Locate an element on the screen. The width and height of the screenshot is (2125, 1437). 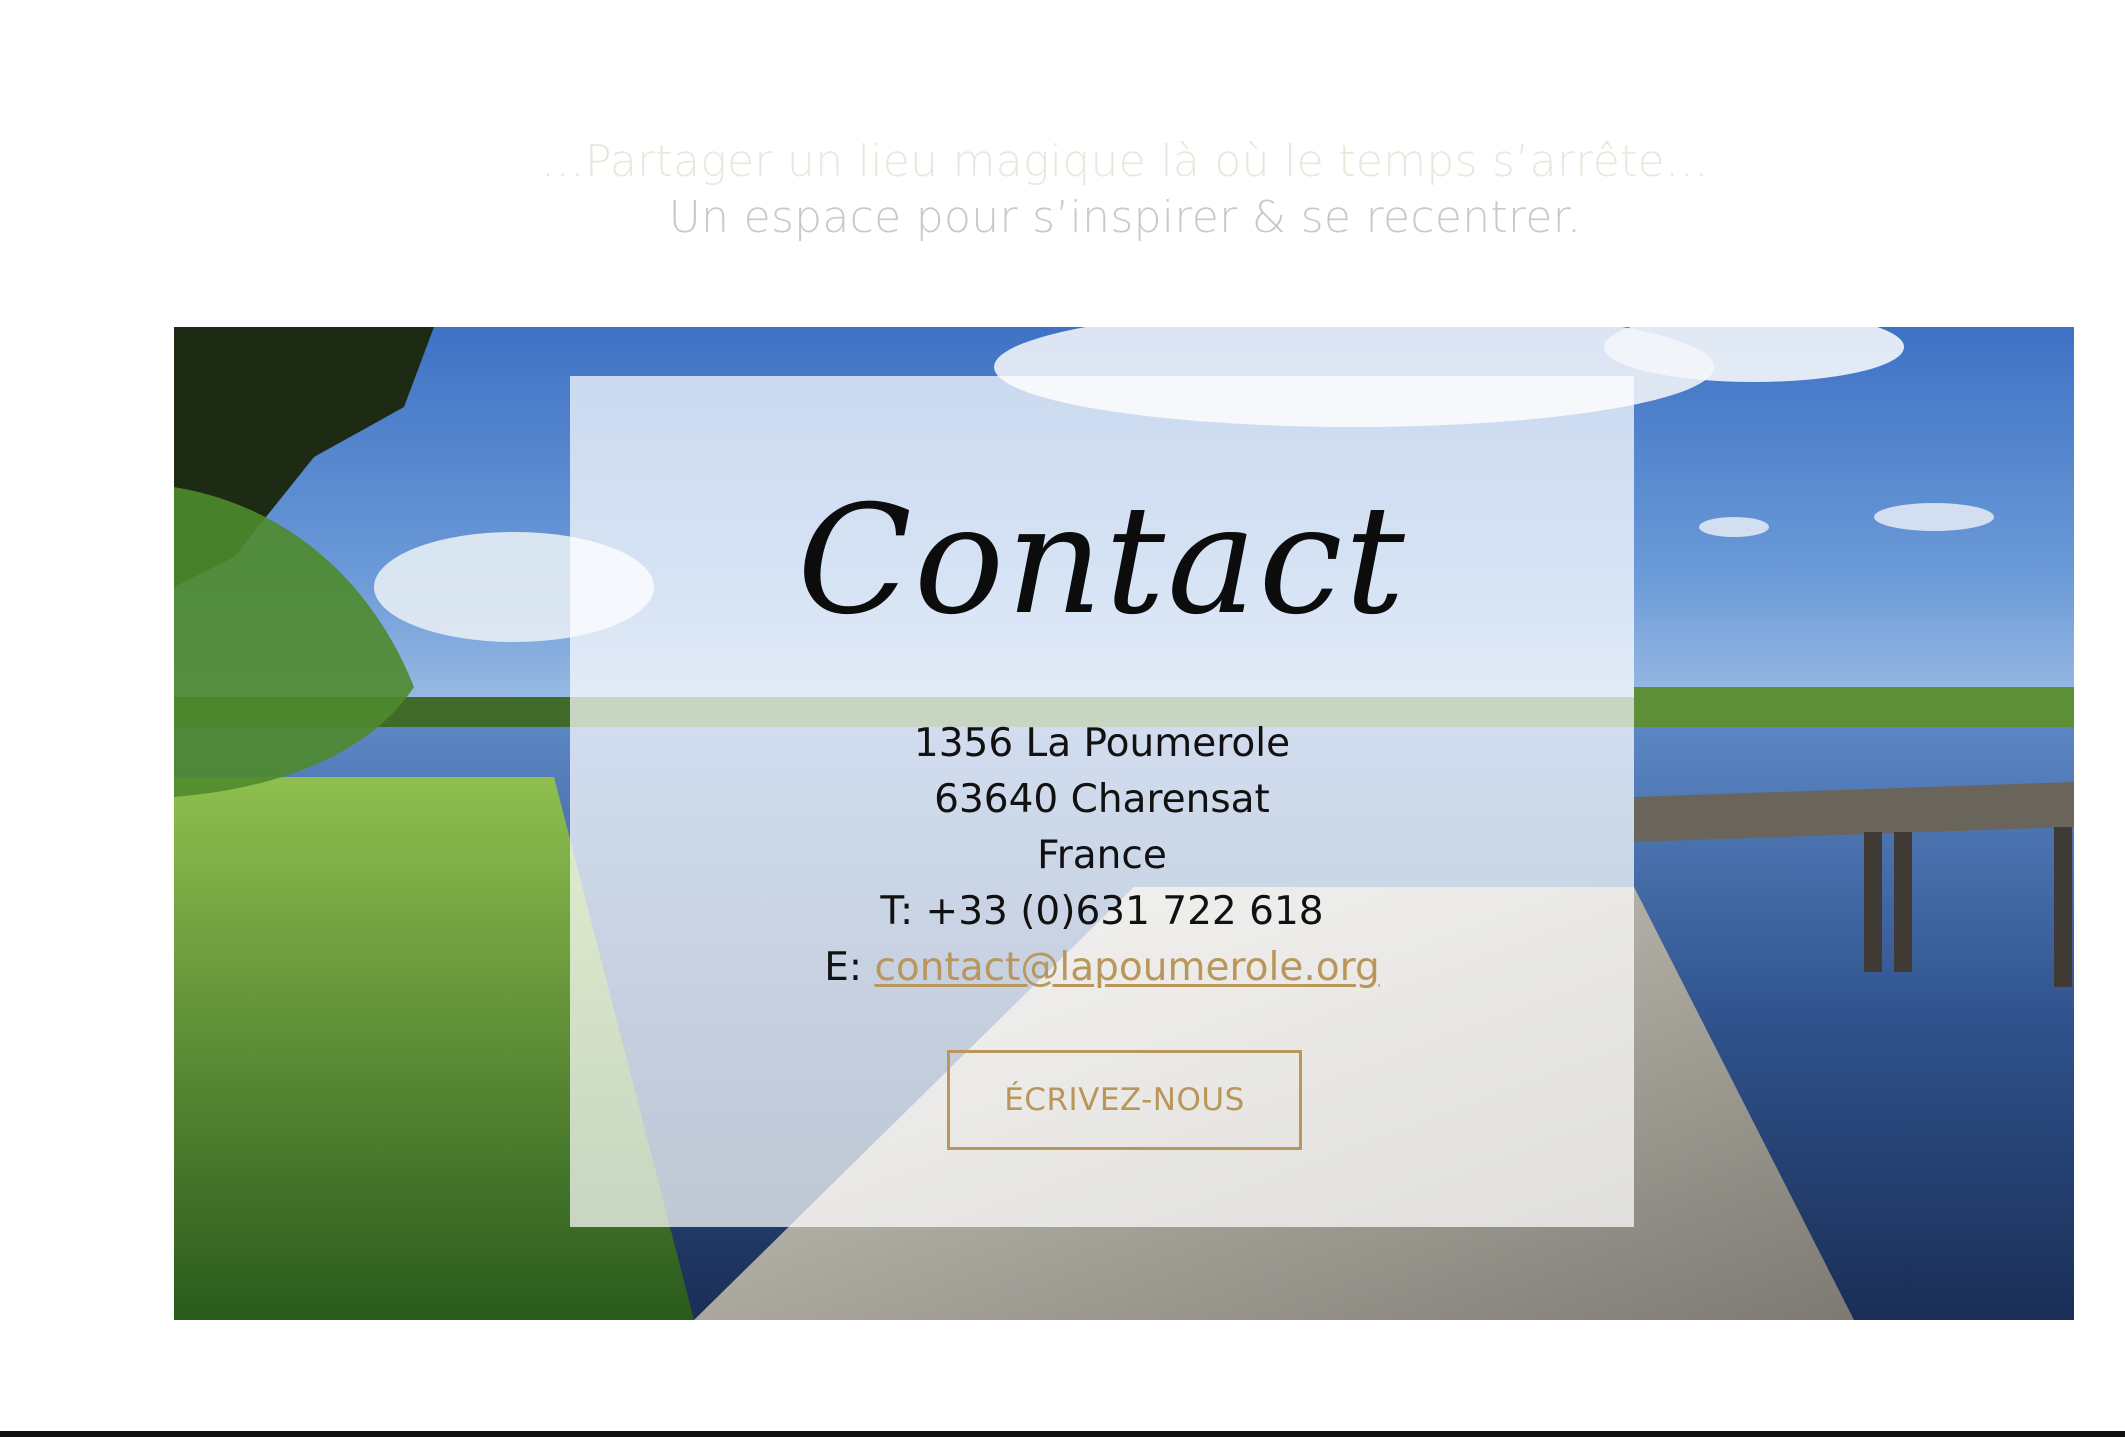
phone-prefix: T: is located at coordinates (897, 911).